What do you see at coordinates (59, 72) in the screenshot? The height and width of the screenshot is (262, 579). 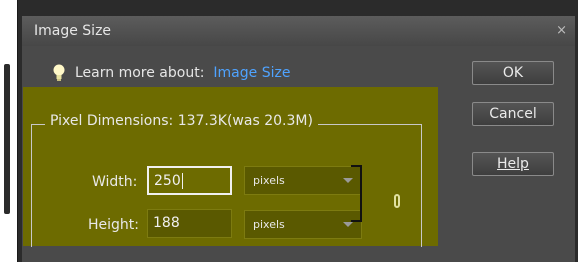 I see `lightbulb-icon` at bounding box center [59, 72].